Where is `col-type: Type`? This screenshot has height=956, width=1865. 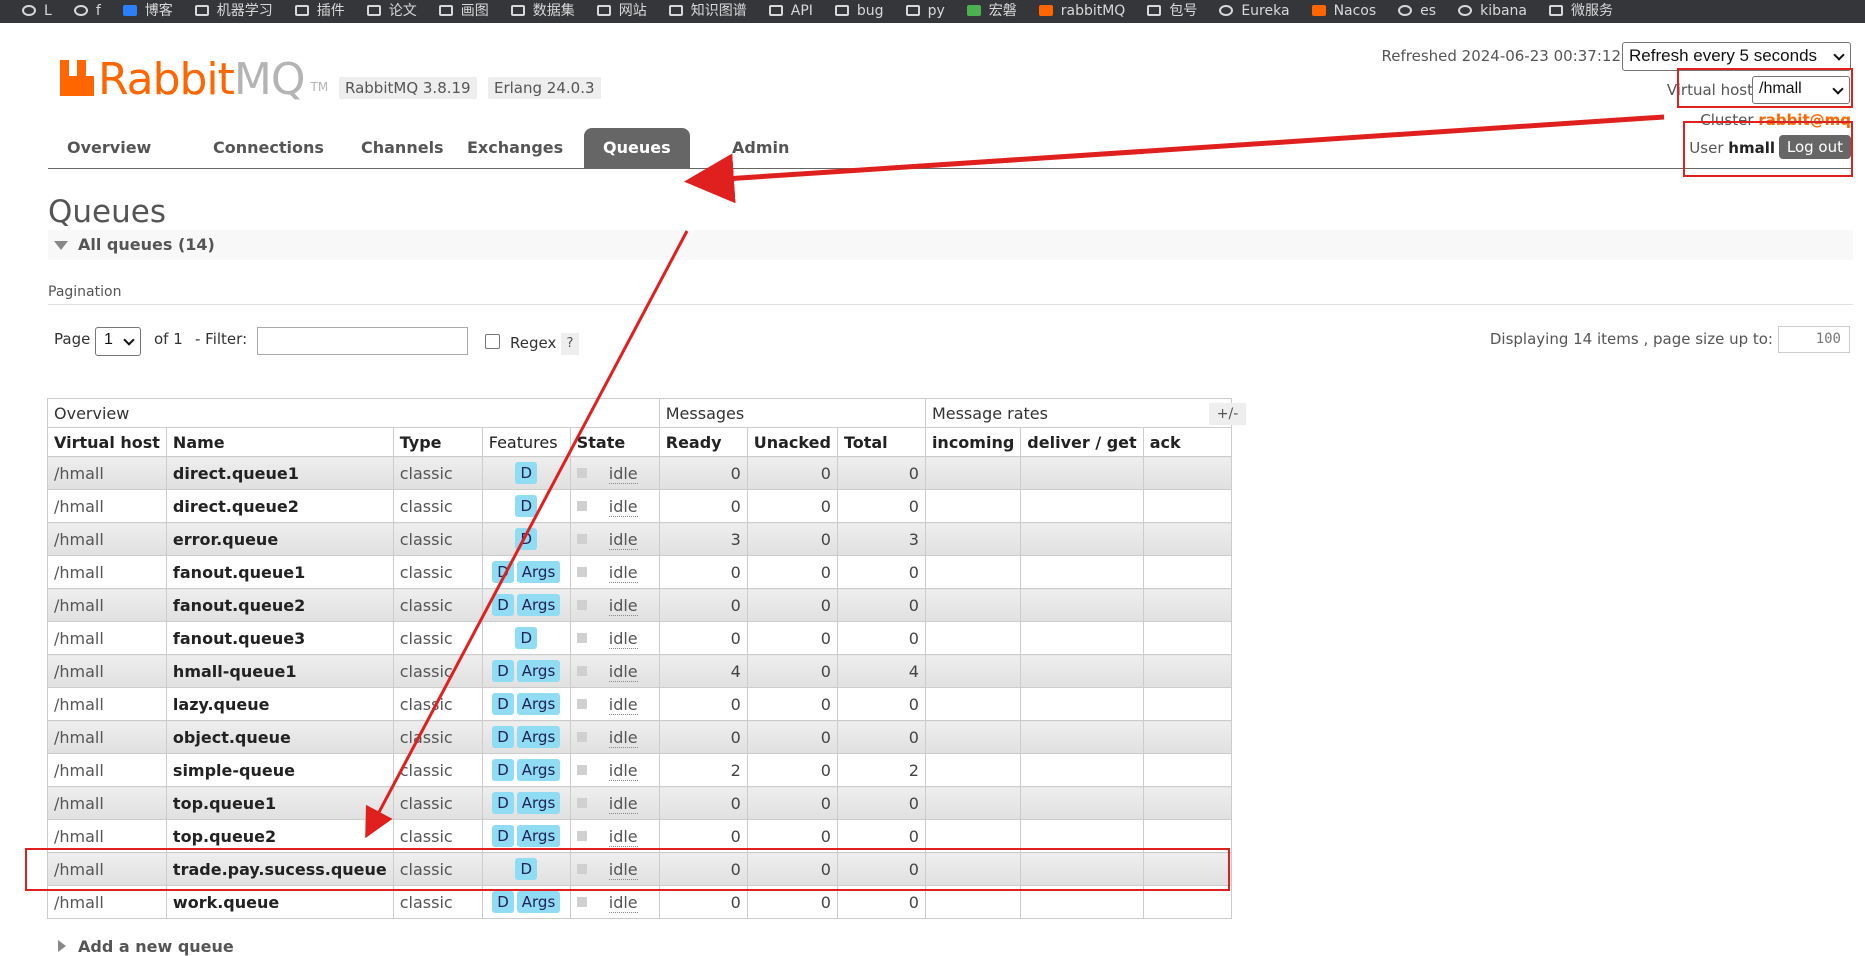
col-type: Type is located at coordinates (437, 442).